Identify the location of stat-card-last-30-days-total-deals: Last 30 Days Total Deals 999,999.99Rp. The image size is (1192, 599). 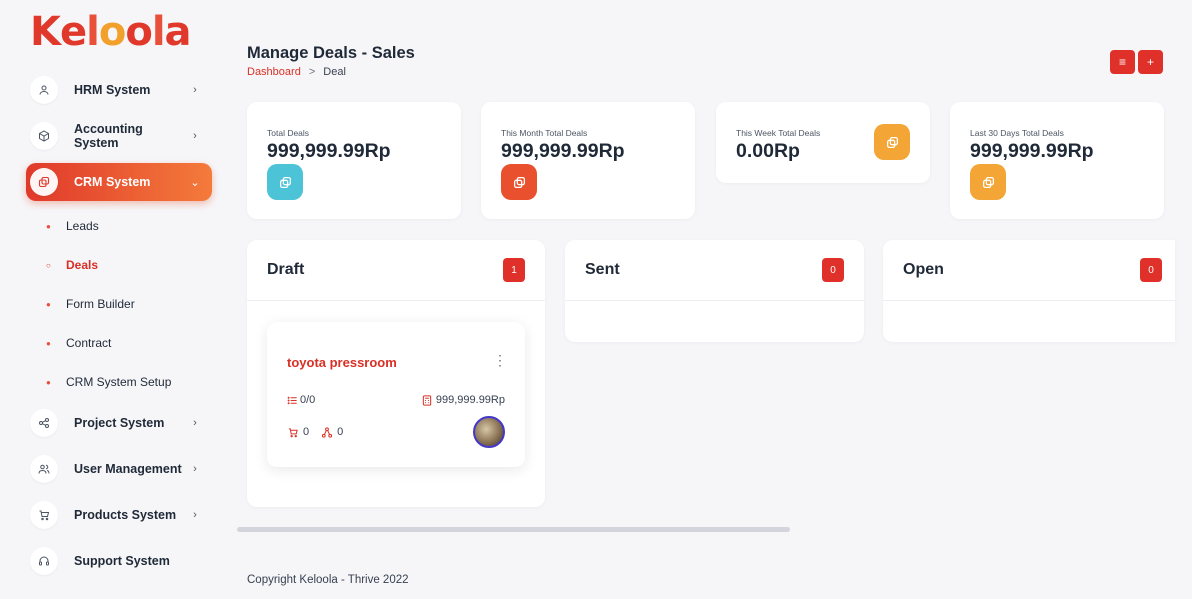
(1057, 160).